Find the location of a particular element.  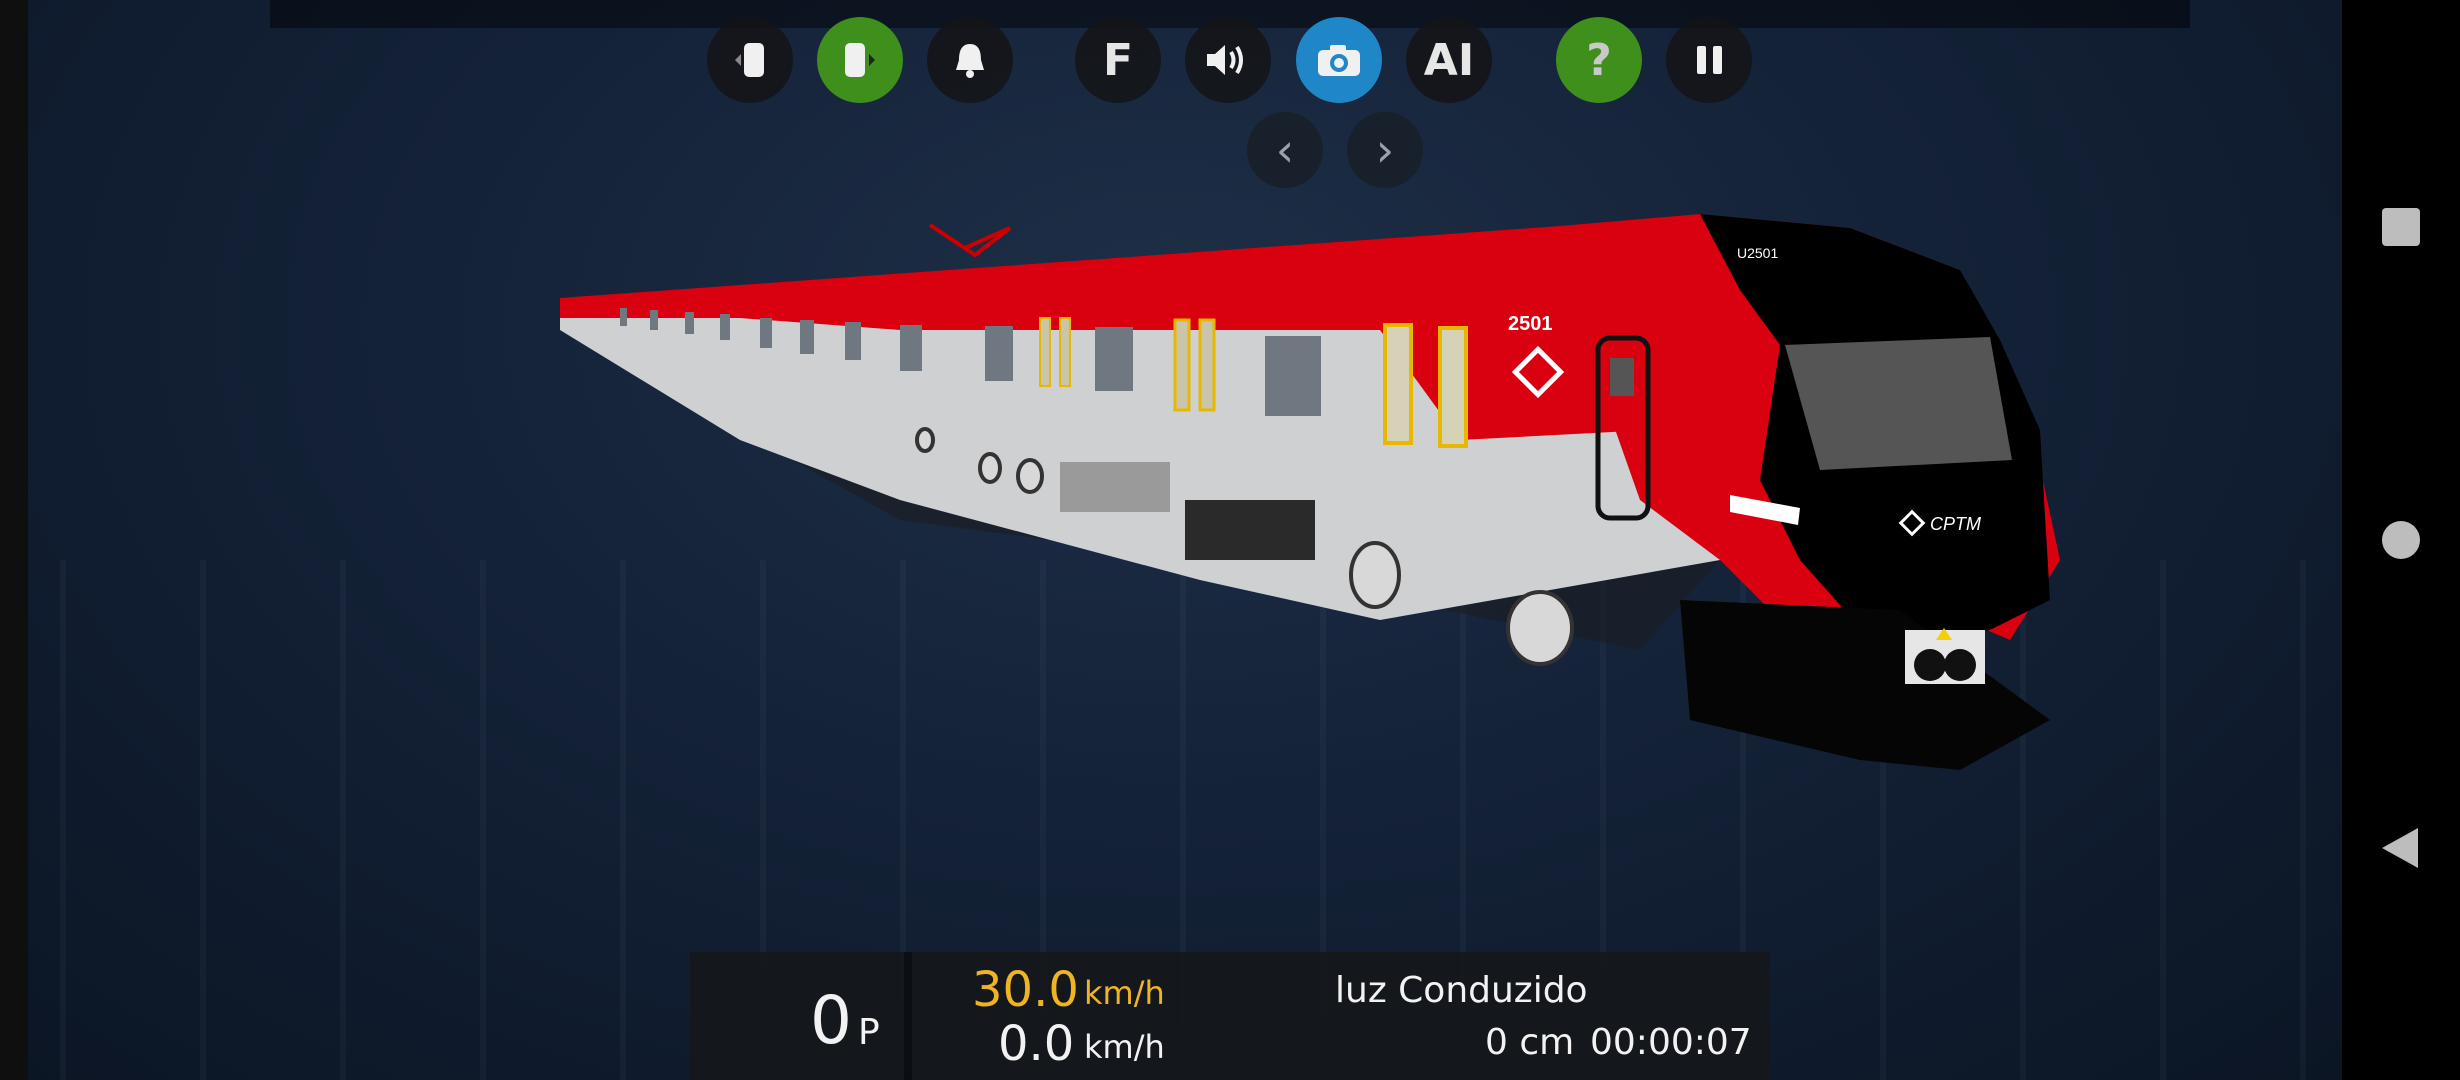

chevron-left-icon: ‹ is located at coordinates (1285, 150).